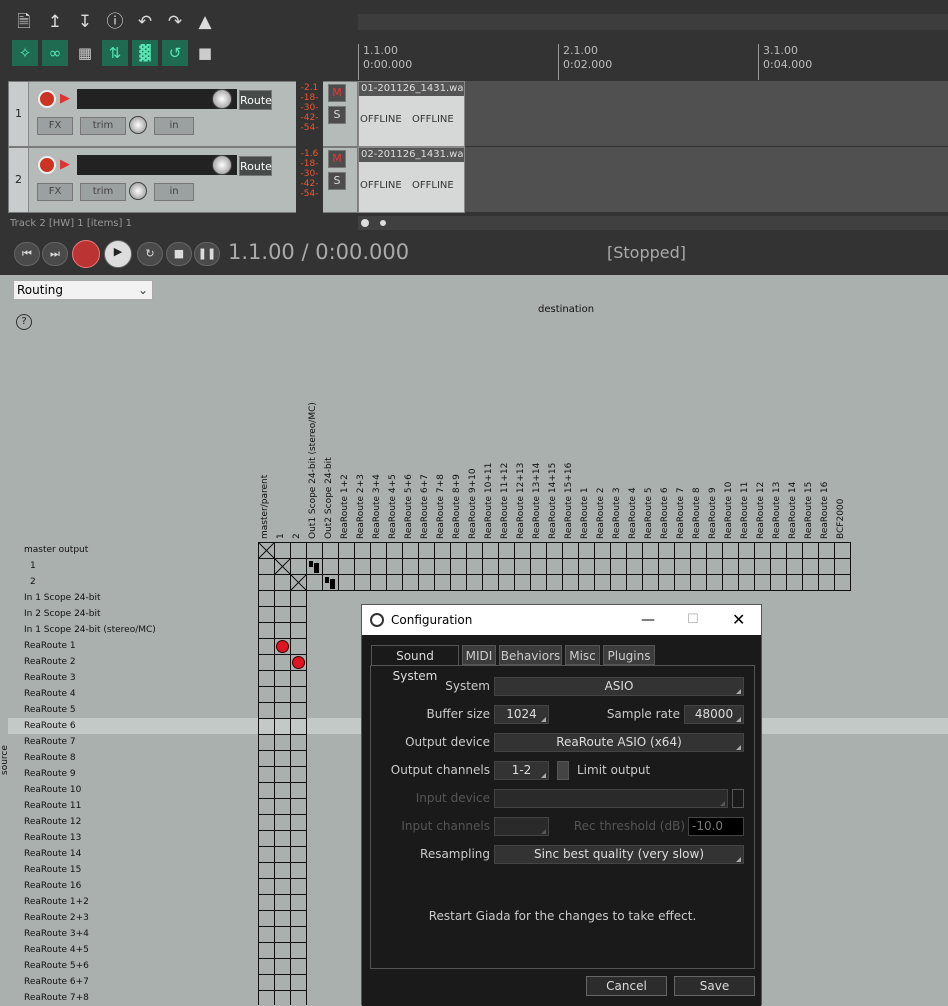  What do you see at coordinates (175, 22) in the screenshot?
I see `redo-icon: ↷` at bounding box center [175, 22].